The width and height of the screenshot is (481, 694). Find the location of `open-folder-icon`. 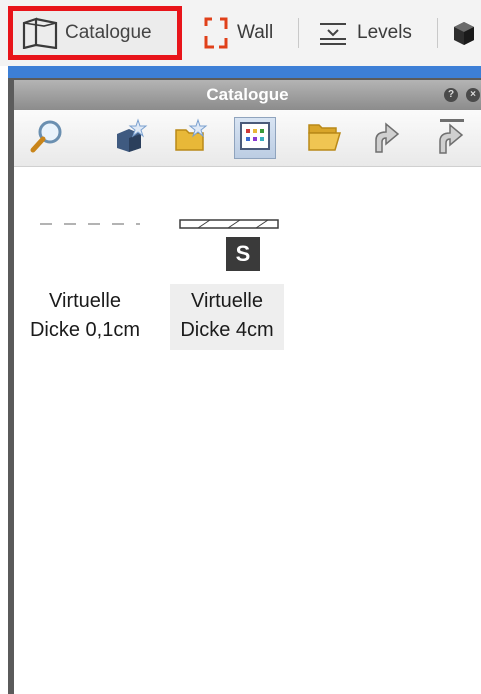

open-folder-icon is located at coordinates (325, 138).